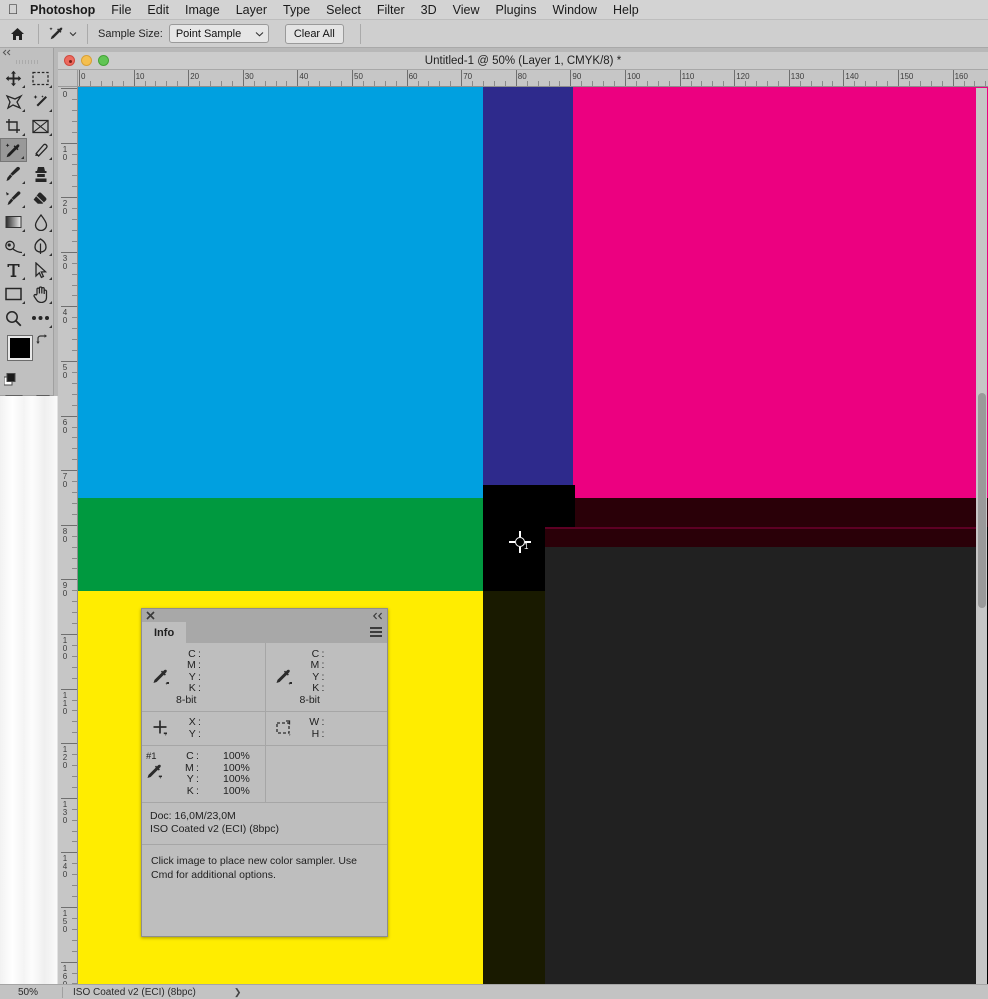  What do you see at coordinates (10, 379) in the screenshot?
I see `default-colors-icon` at bounding box center [10, 379].